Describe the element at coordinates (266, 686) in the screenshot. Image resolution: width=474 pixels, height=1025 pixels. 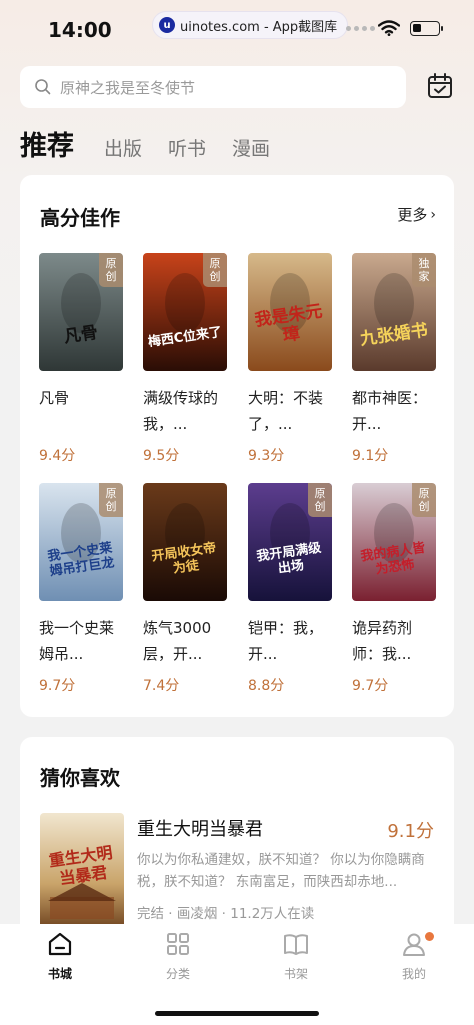
I see `book-score: 8.8分` at that location.